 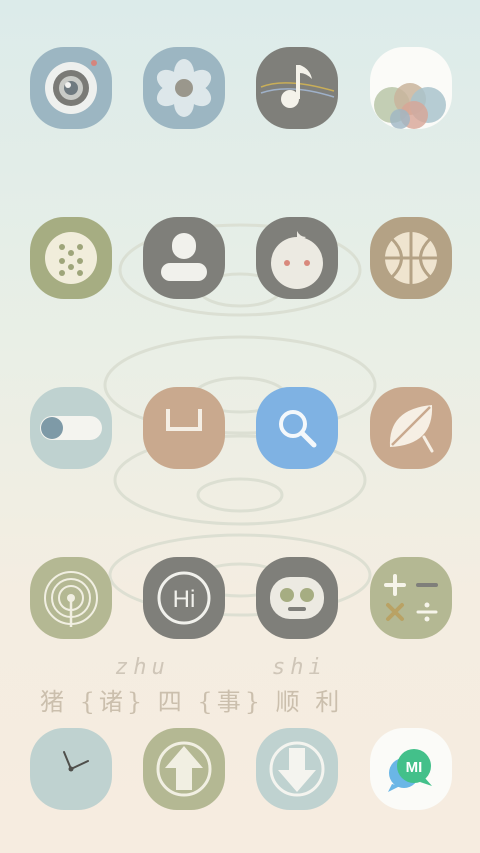 I want to click on gallery-app, so click(x=184, y=88).